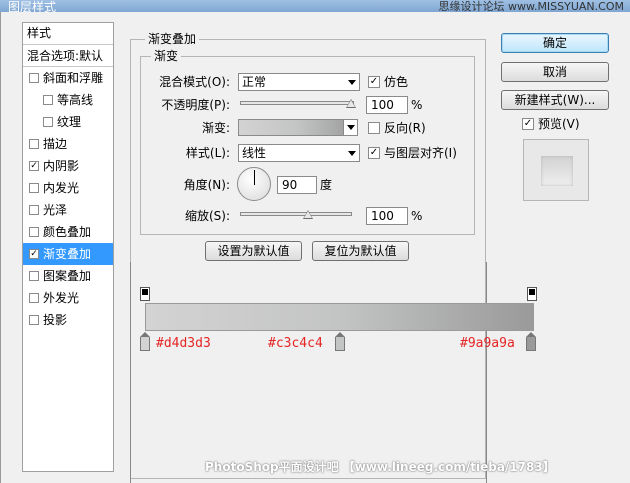 Image resolution: width=630 pixels, height=483 pixels. Describe the element at coordinates (299, 82) in the screenshot. I see `blend-mode-select: 正常` at that location.